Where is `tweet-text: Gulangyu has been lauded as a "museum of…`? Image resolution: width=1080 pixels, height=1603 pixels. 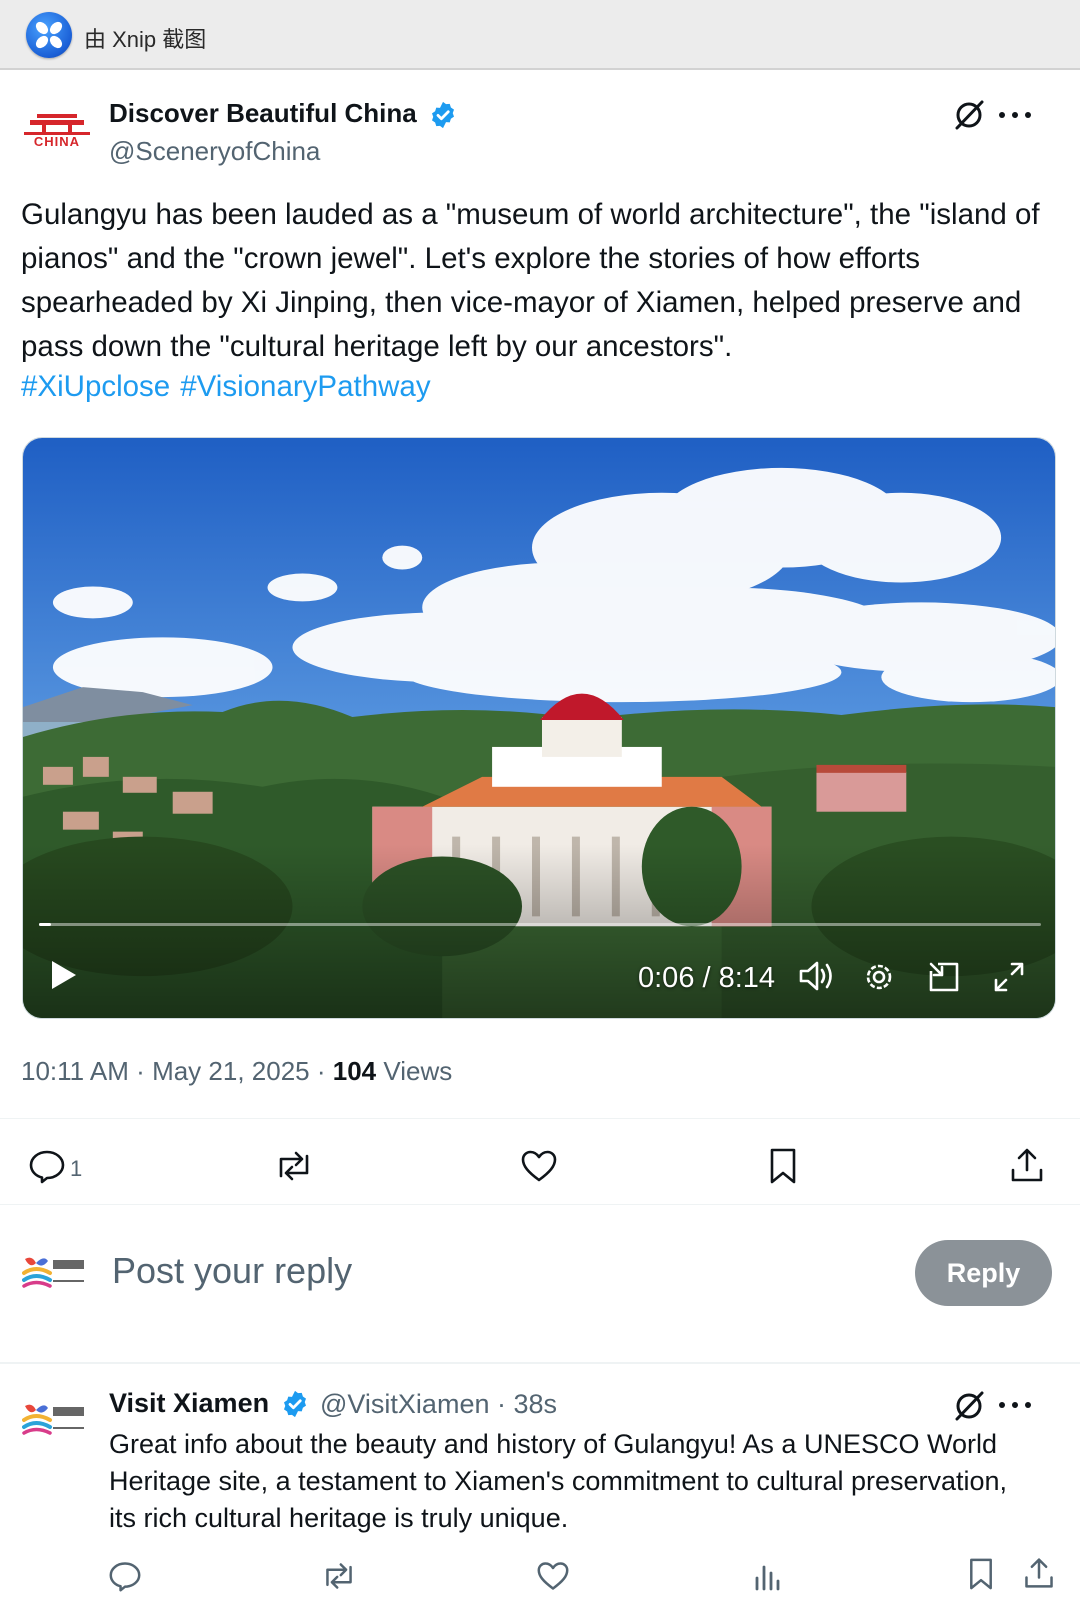
tweet-text: Gulangyu has been lauded as a "museum of… is located at coordinates (530, 280).